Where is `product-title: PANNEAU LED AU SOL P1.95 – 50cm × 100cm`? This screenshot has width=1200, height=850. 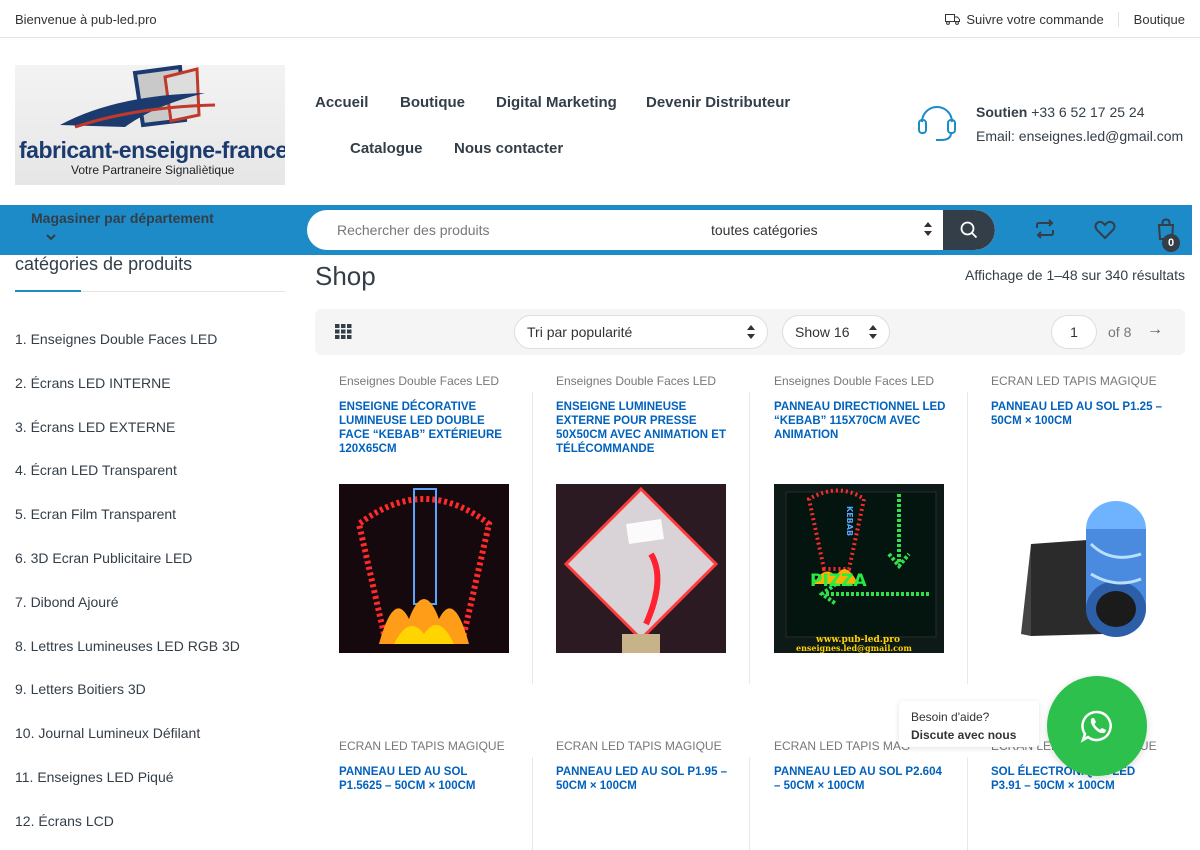 product-title: PANNEAU LED AU SOL P1.95 – 50cm × 100cm is located at coordinates (642, 779).